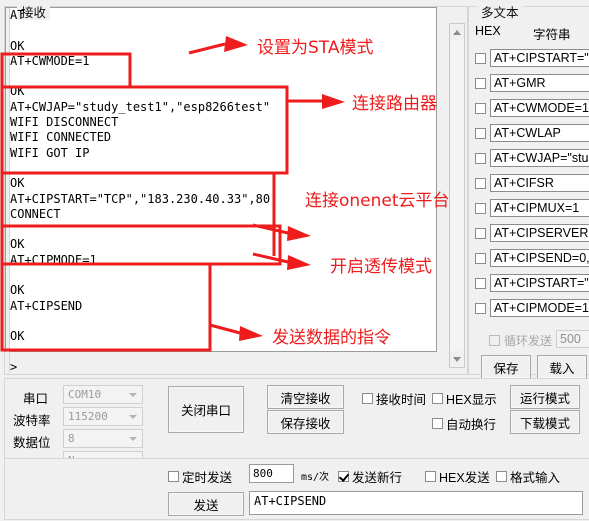  I want to click on loop-send-label: 循环发送, so click(528, 341).